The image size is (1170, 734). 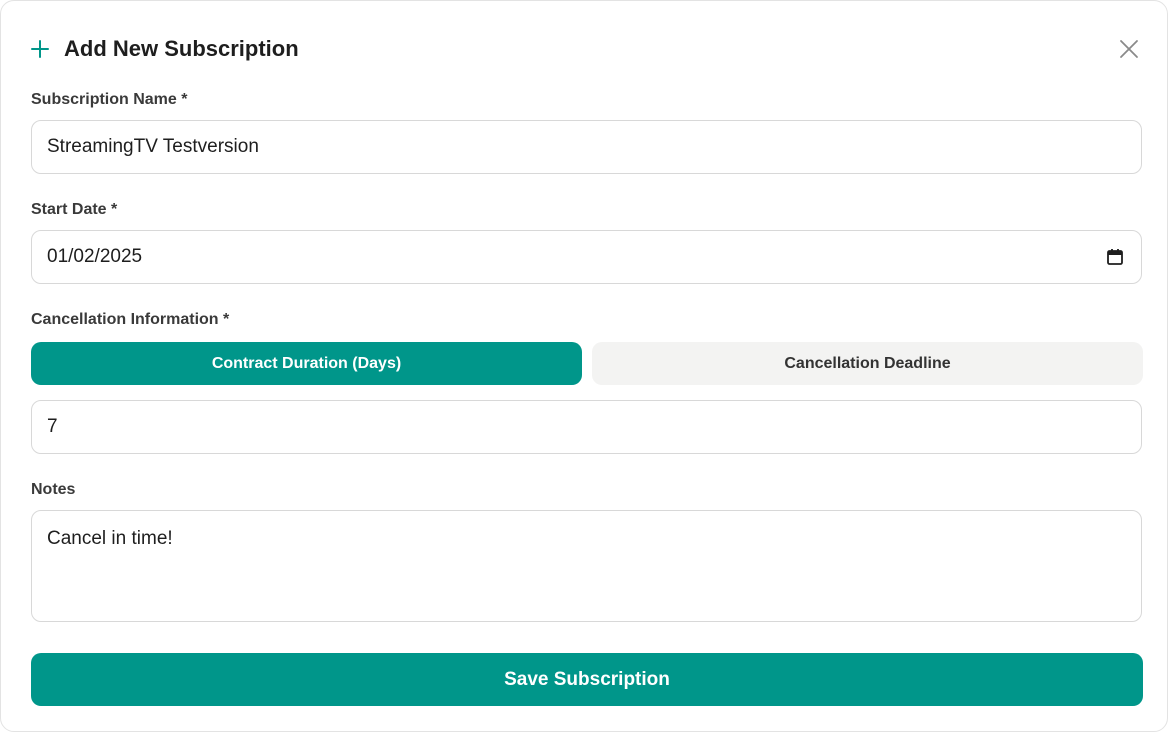 I want to click on close-icon, so click(x=1129, y=49).